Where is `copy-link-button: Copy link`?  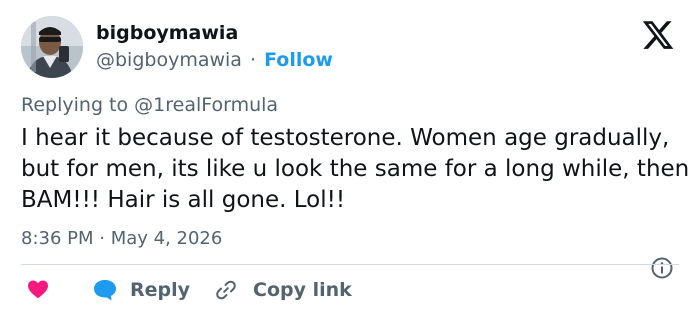 copy-link-button: Copy link is located at coordinates (283, 290).